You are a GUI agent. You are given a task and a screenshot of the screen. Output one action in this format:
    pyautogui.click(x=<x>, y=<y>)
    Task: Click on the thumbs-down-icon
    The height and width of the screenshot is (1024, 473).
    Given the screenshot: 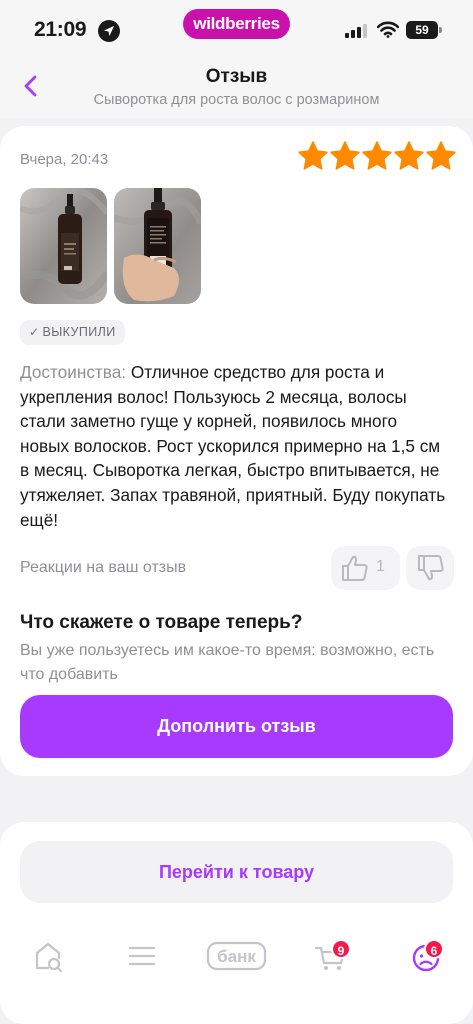 What is the action you would take?
    pyautogui.click(x=431, y=568)
    